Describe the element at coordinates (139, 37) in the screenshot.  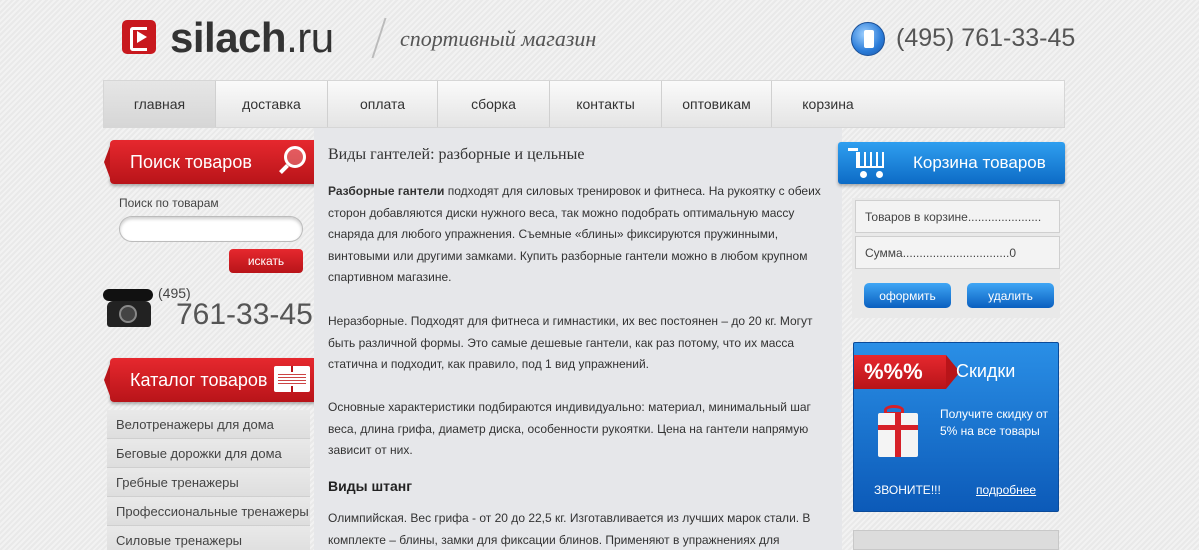
I see `logo-icon` at that location.